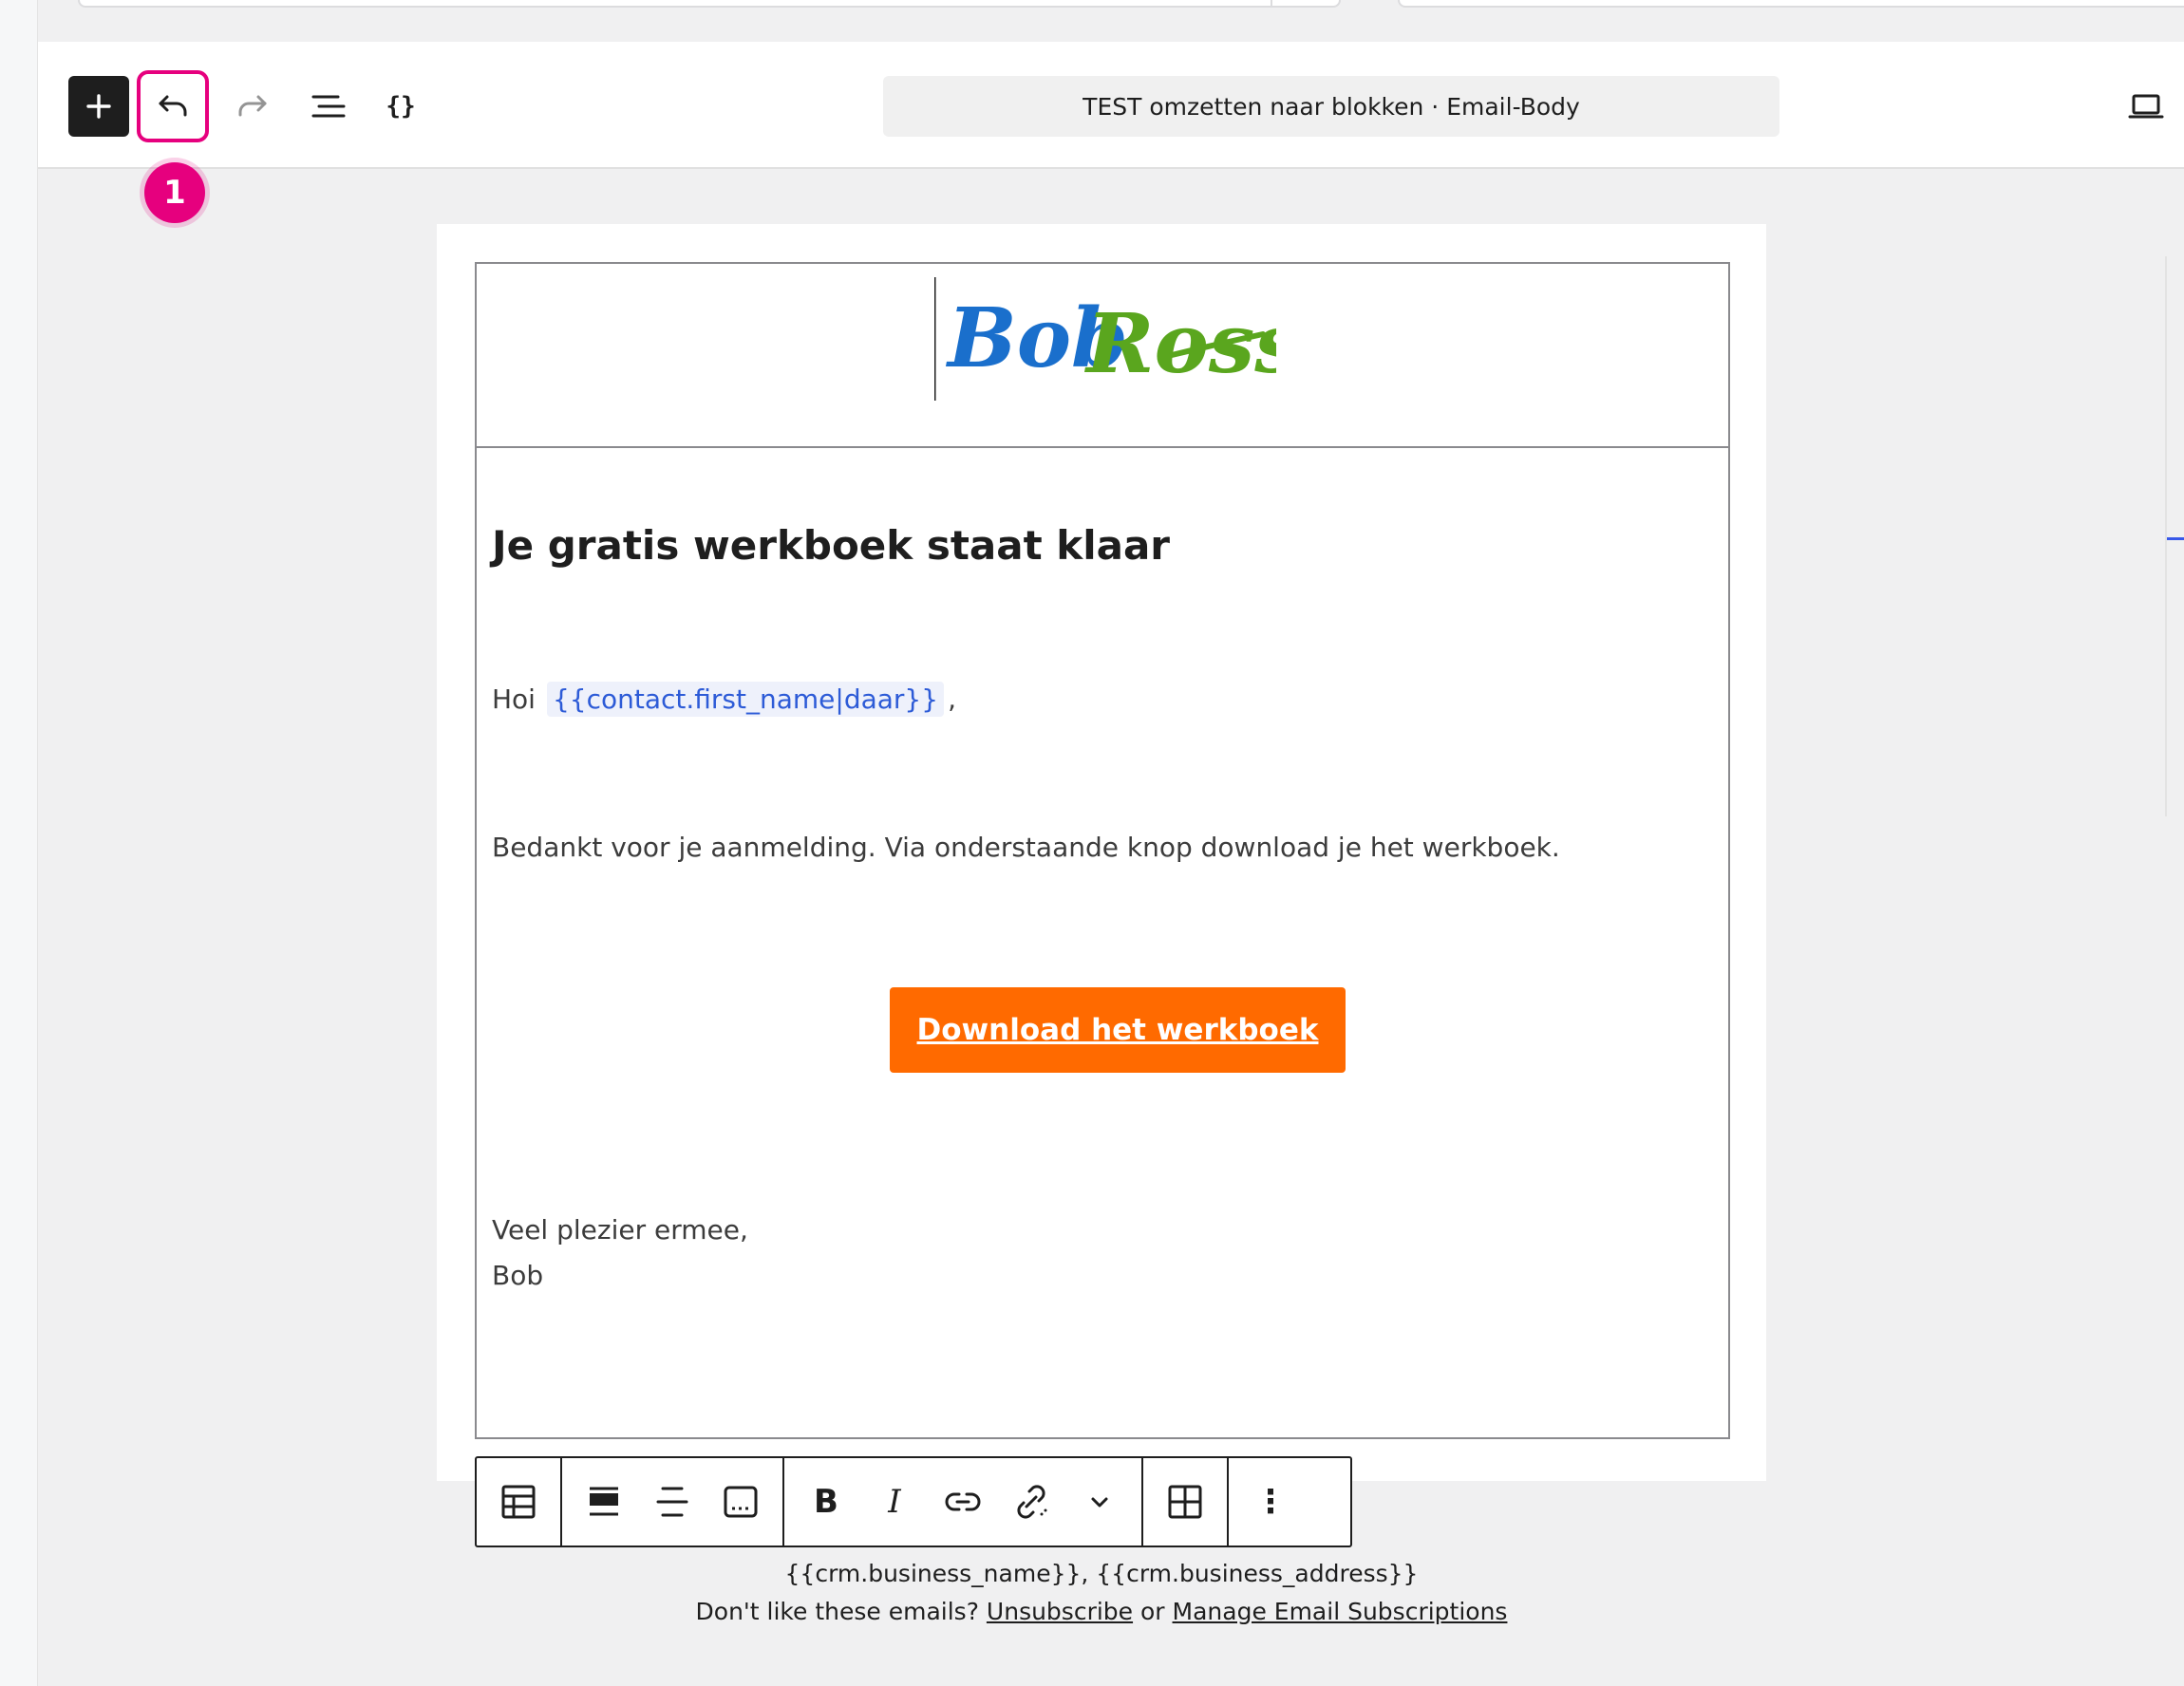  I want to click on greeting-prefix: Hoi, so click(514, 699).